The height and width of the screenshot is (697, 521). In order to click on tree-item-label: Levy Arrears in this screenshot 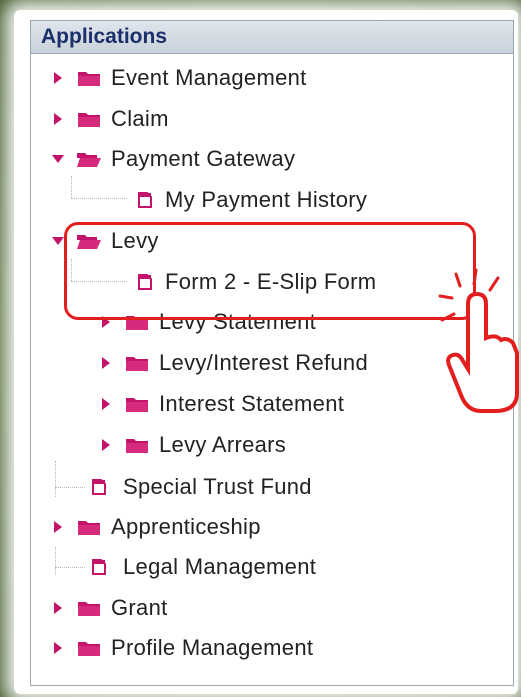, I will do `click(223, 444)`.